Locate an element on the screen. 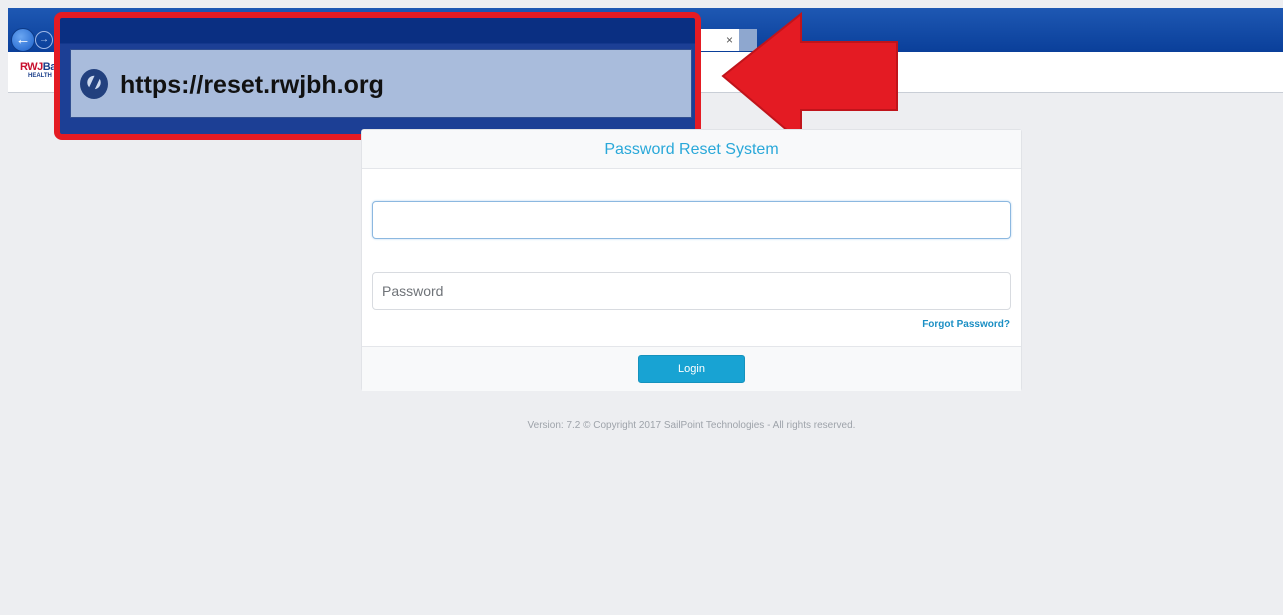  brand-logo: RWJBa is located at coordinates (38, 67).